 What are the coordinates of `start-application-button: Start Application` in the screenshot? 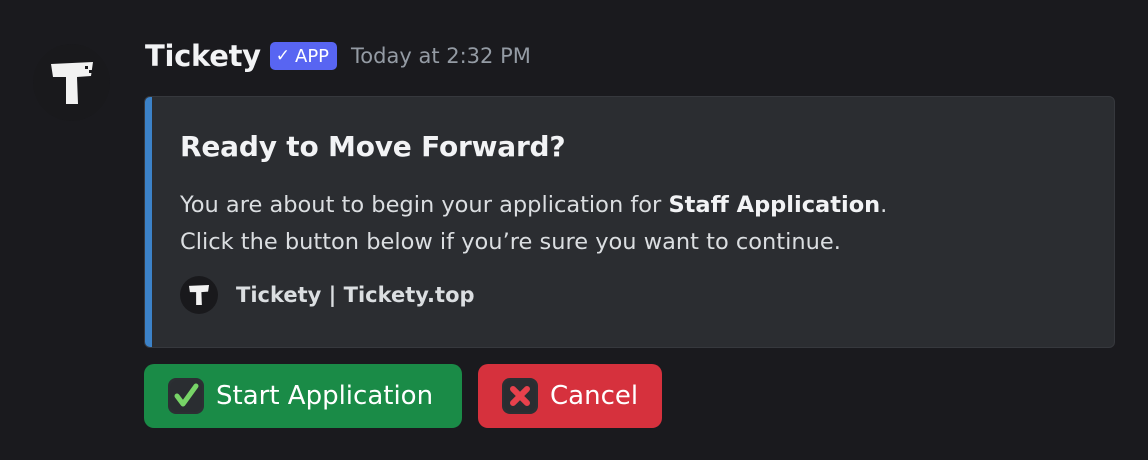 It's located at (303, 396).